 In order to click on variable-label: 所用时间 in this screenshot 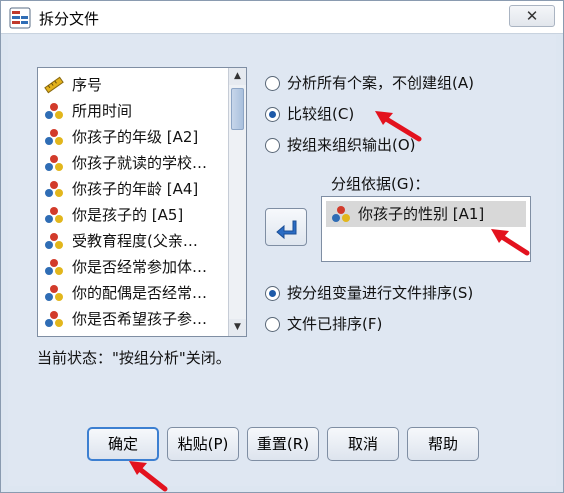, I will do `click(102, 111)`.